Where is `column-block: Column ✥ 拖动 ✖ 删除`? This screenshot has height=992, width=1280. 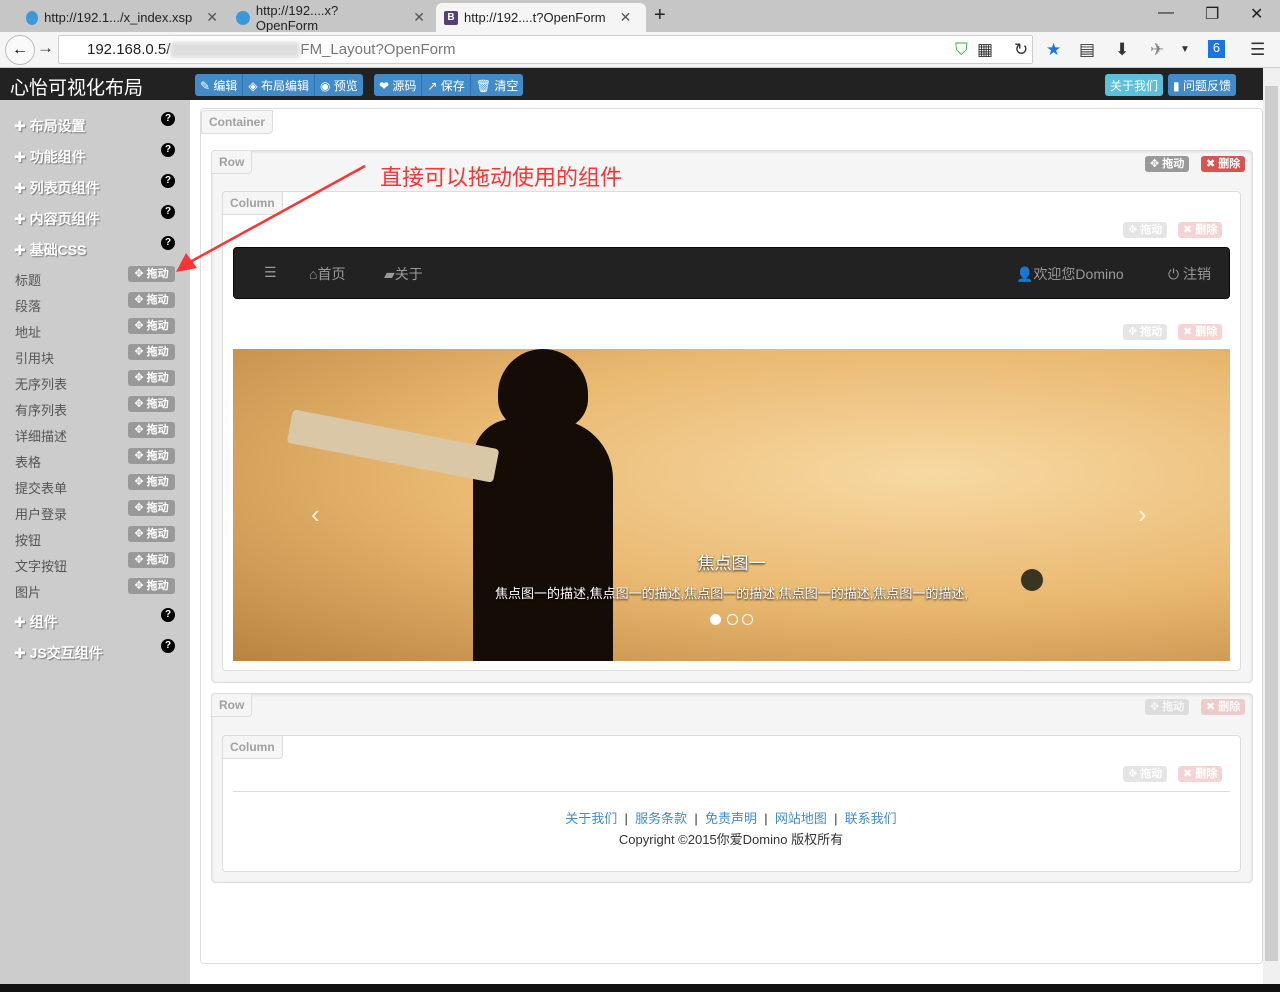 column-block: Column ✥ 拖动 ✖ 删除 is located at coordinates (731, 803).